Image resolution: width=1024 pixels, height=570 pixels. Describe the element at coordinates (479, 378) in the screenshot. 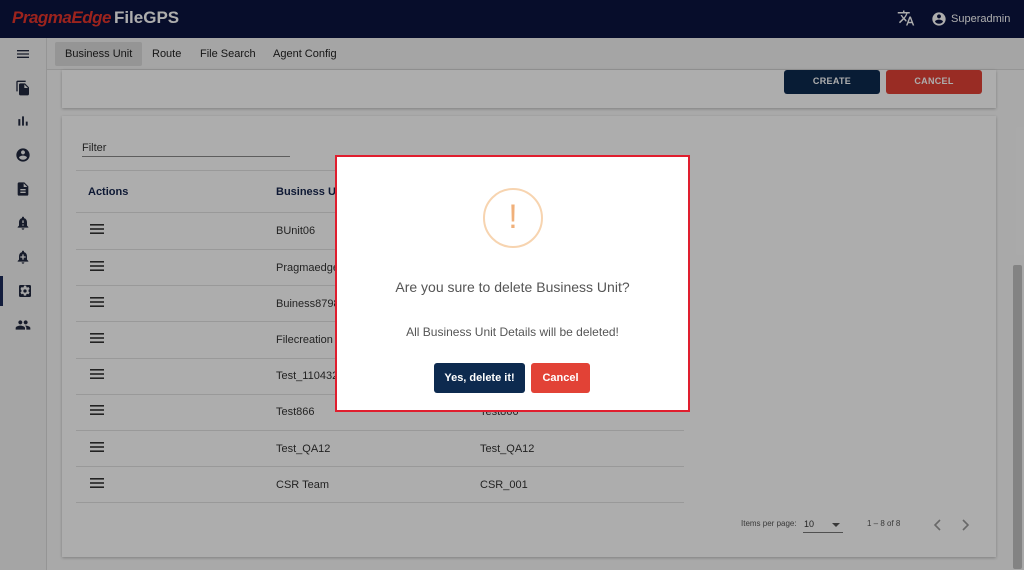

I see `confirm-delete-button: Yes, delete it!` at that location.